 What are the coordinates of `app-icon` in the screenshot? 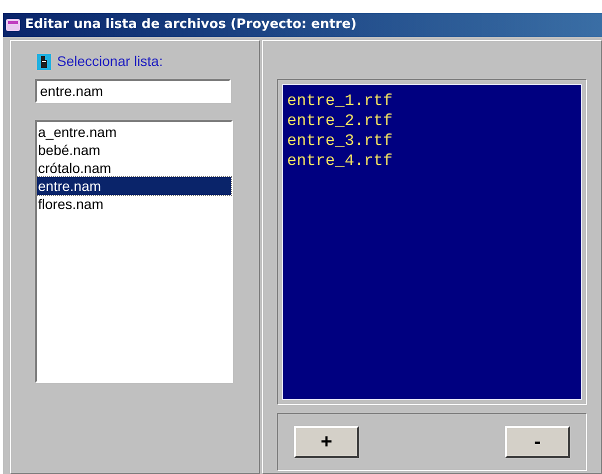 It's located at (13, 25).